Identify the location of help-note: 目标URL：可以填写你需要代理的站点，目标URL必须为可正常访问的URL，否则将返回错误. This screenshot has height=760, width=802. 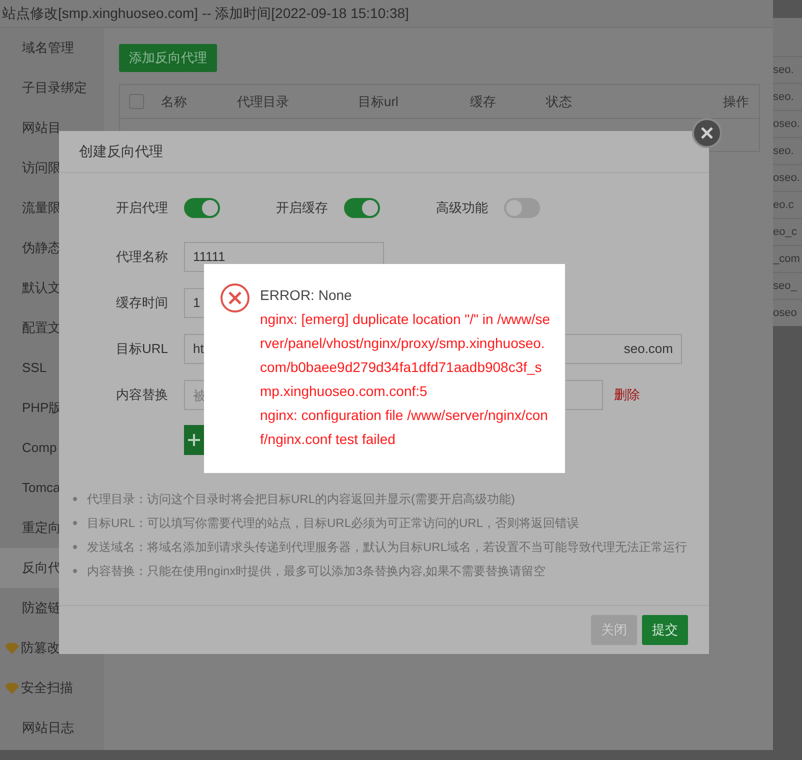
(333, 523).